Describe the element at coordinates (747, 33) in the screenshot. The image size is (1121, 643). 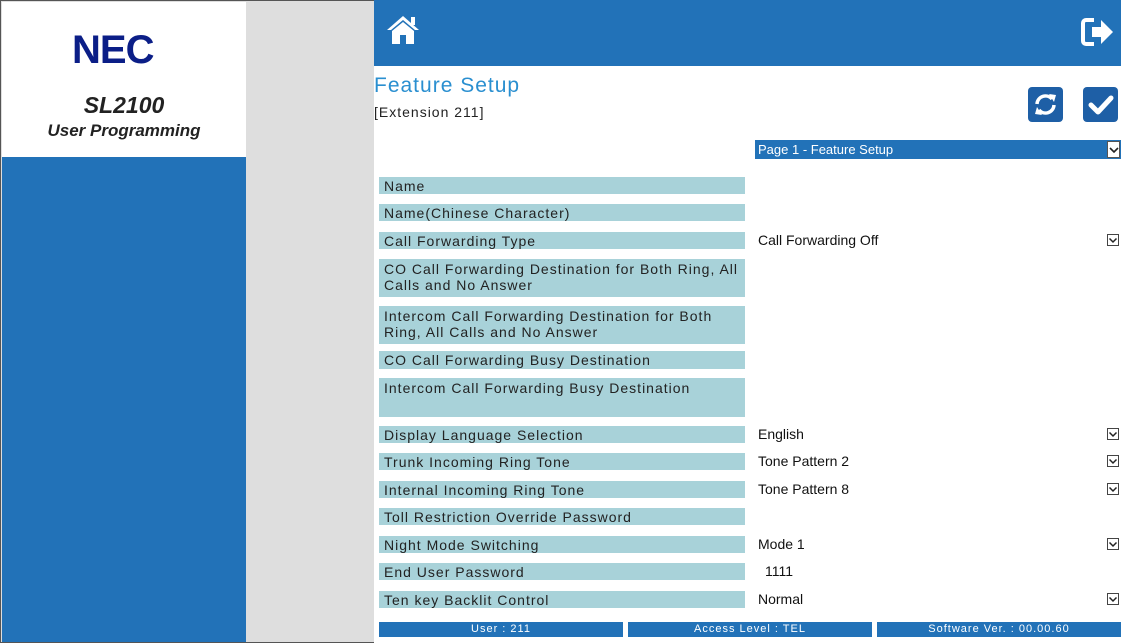
I see `top-bar` at that location.